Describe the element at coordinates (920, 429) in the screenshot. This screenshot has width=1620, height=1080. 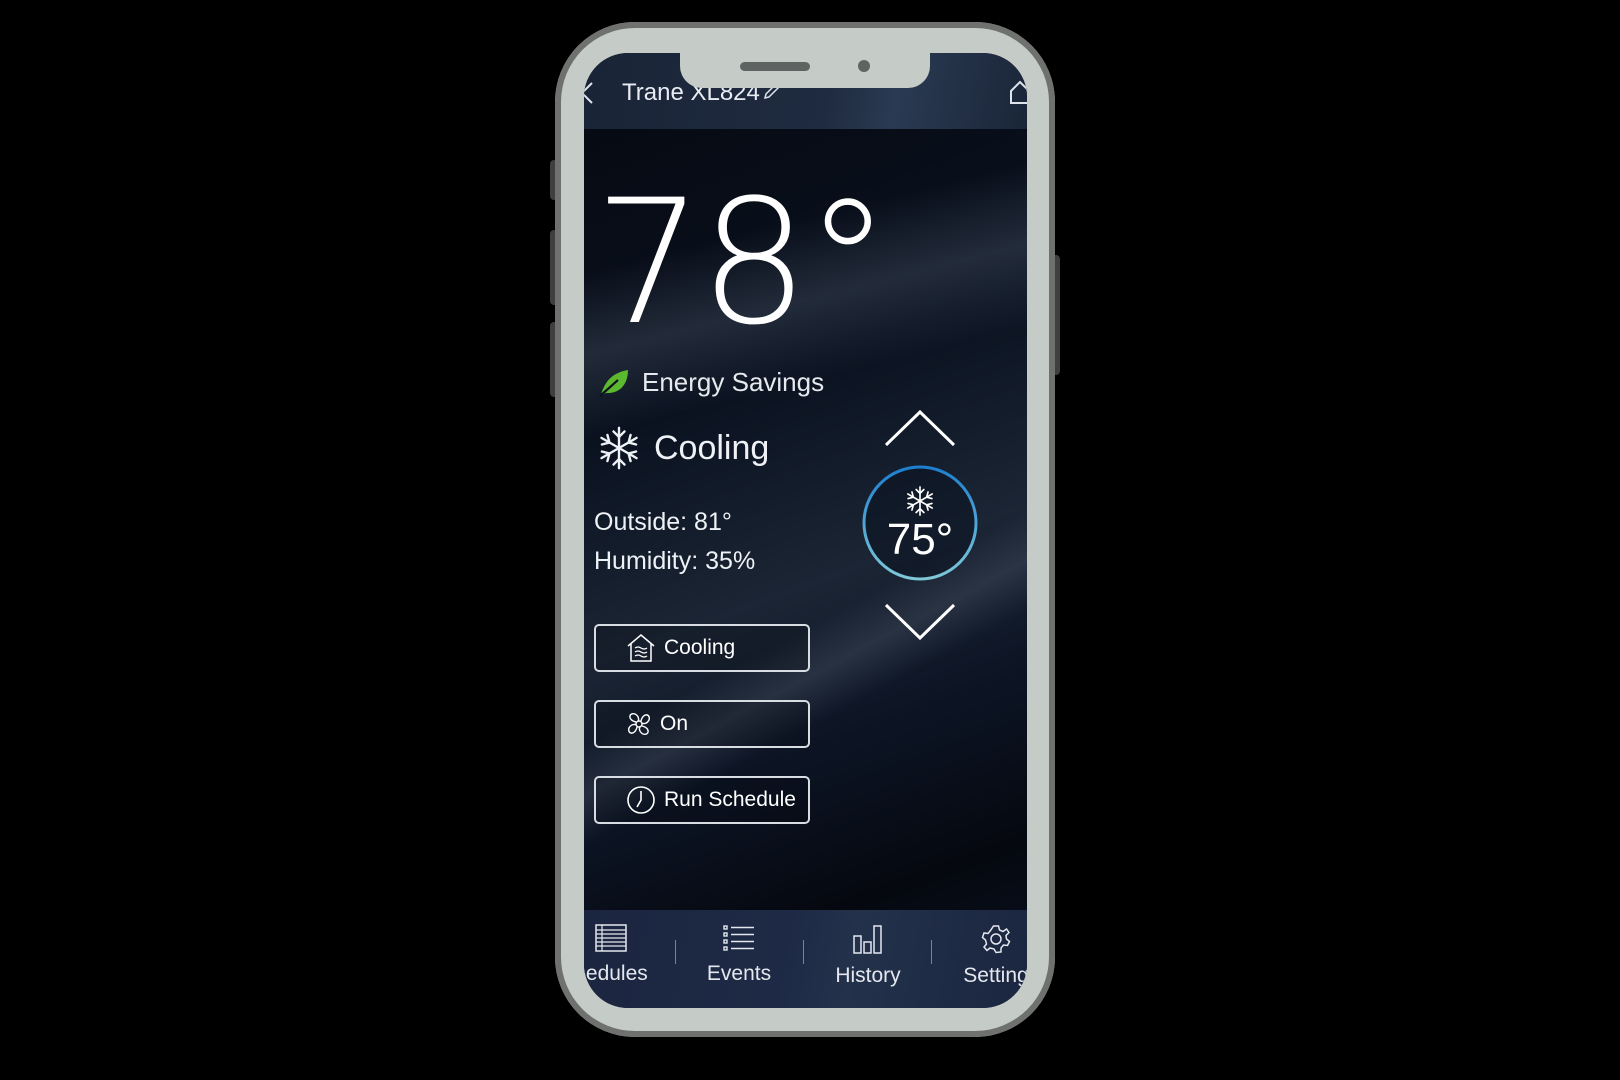
I see `chevron-up-icon` at that location.